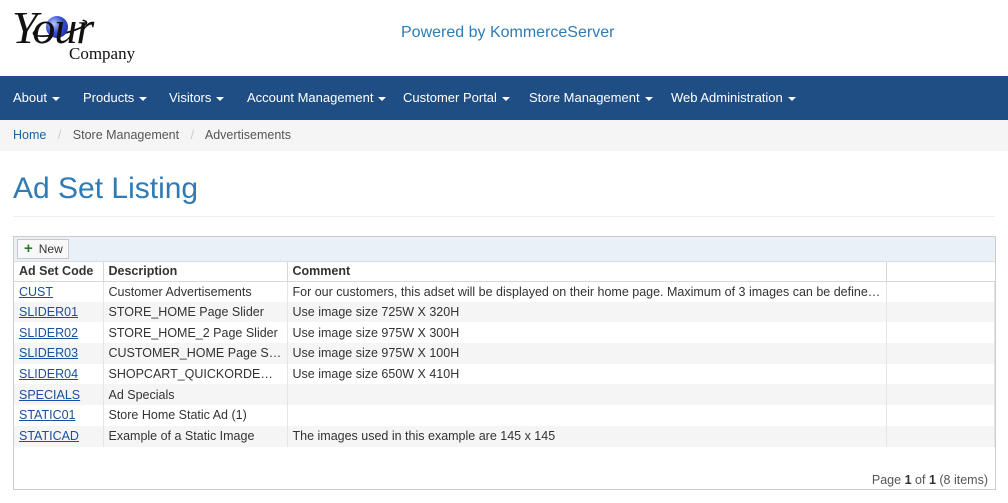 The width and height of the screenshot is (1008, 503). I want to click on code-cell: SLIDER04, so click(59, 374).